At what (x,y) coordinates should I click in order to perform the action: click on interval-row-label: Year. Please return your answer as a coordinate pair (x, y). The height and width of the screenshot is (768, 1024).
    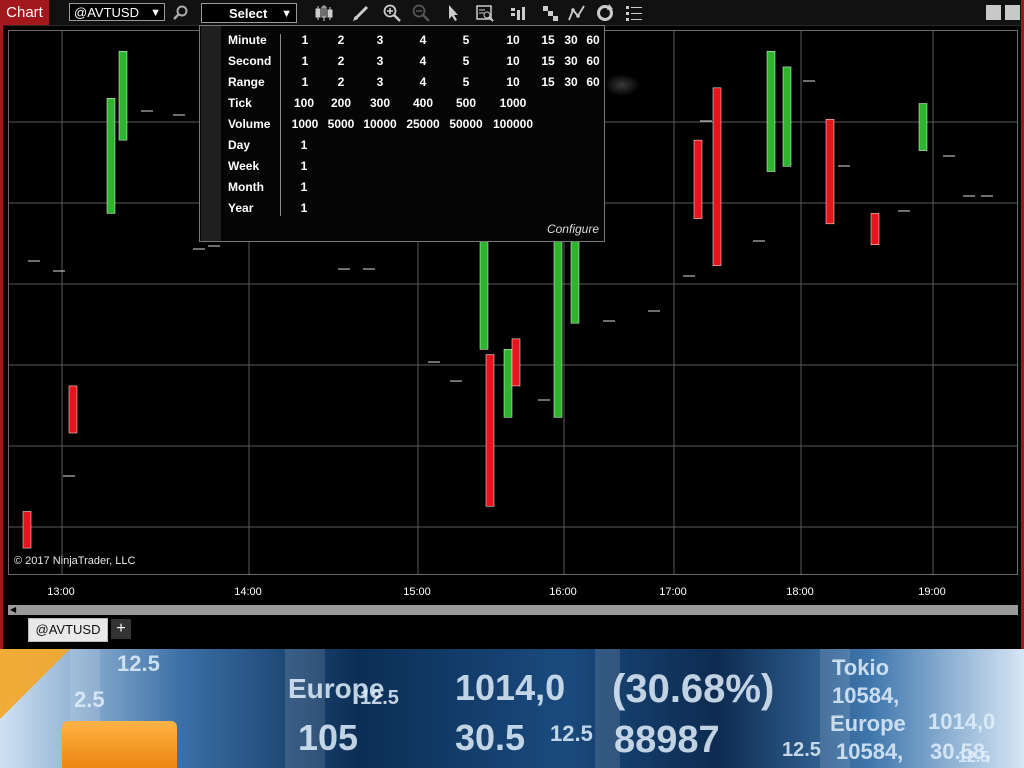
    Looking at the image, I should click on (241, 208).